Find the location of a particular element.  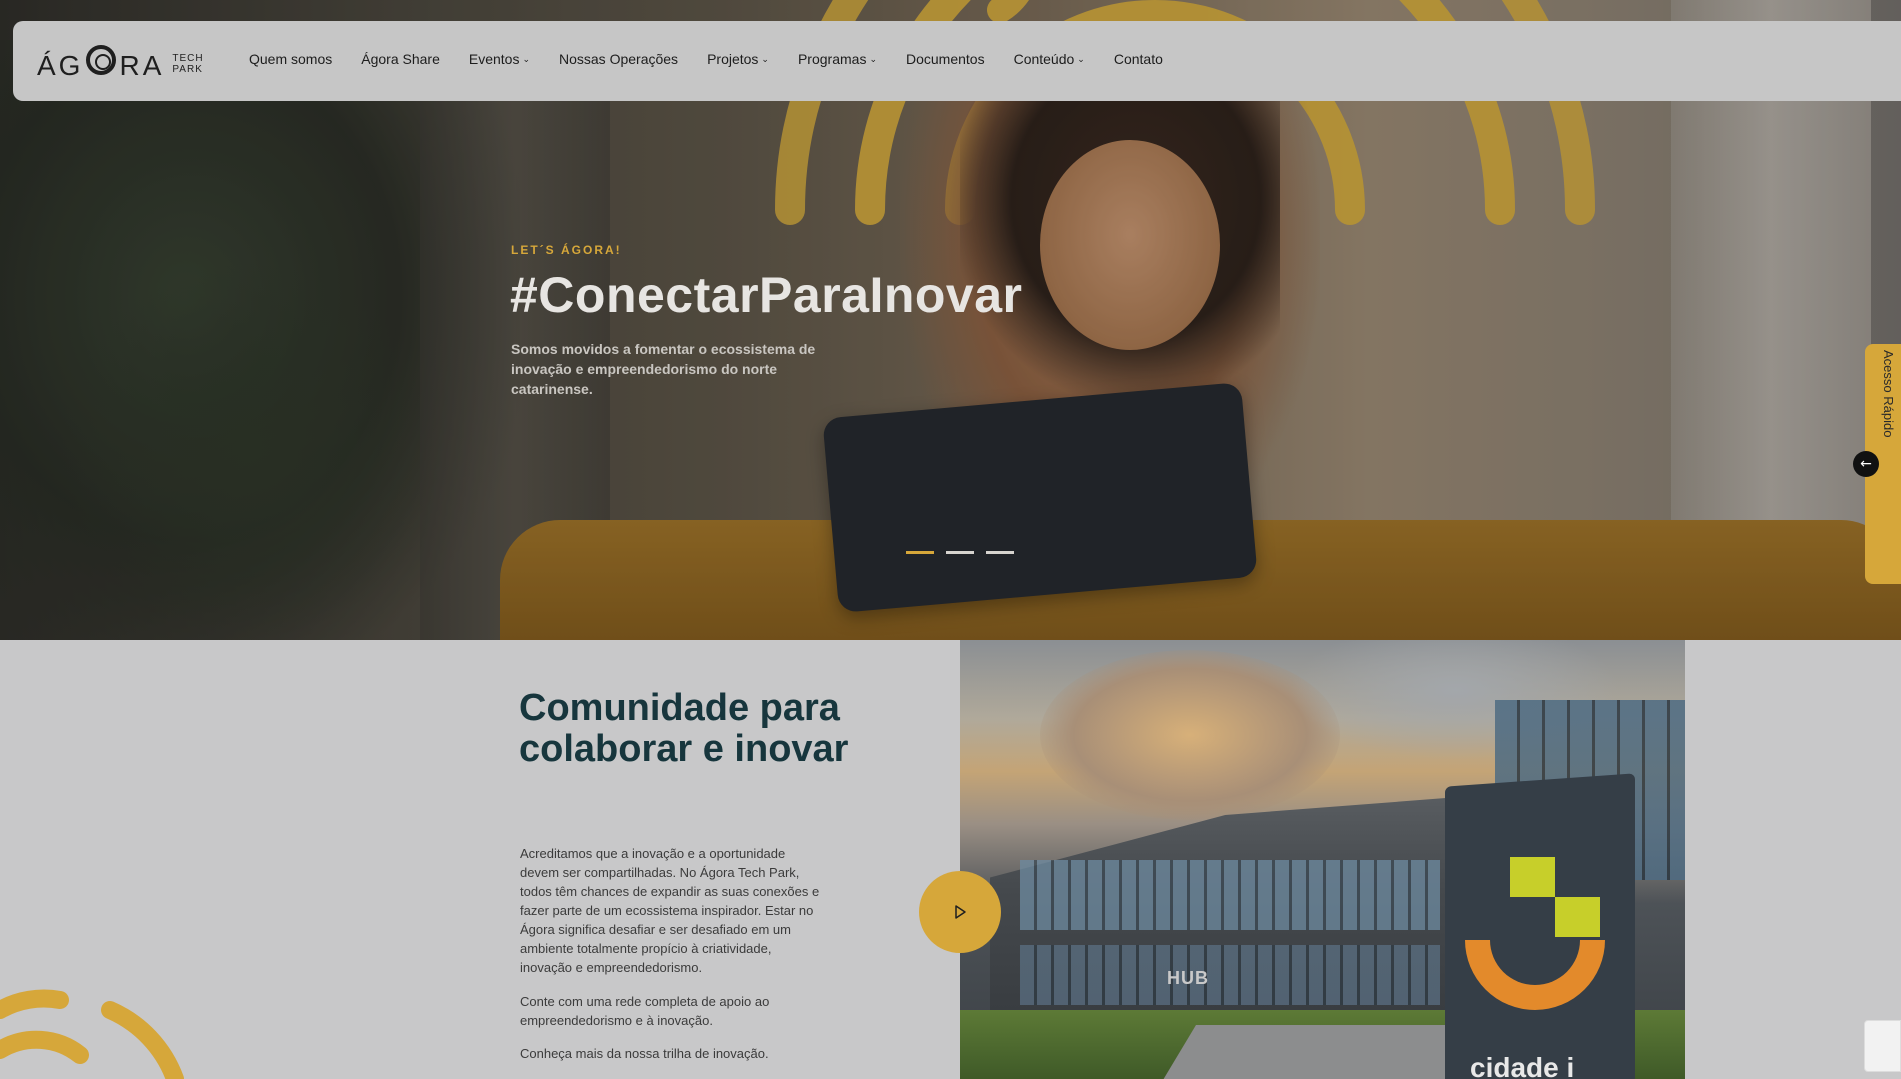

site-logo: ÁG RA TECH PARK is located at coordinates (120, 63).